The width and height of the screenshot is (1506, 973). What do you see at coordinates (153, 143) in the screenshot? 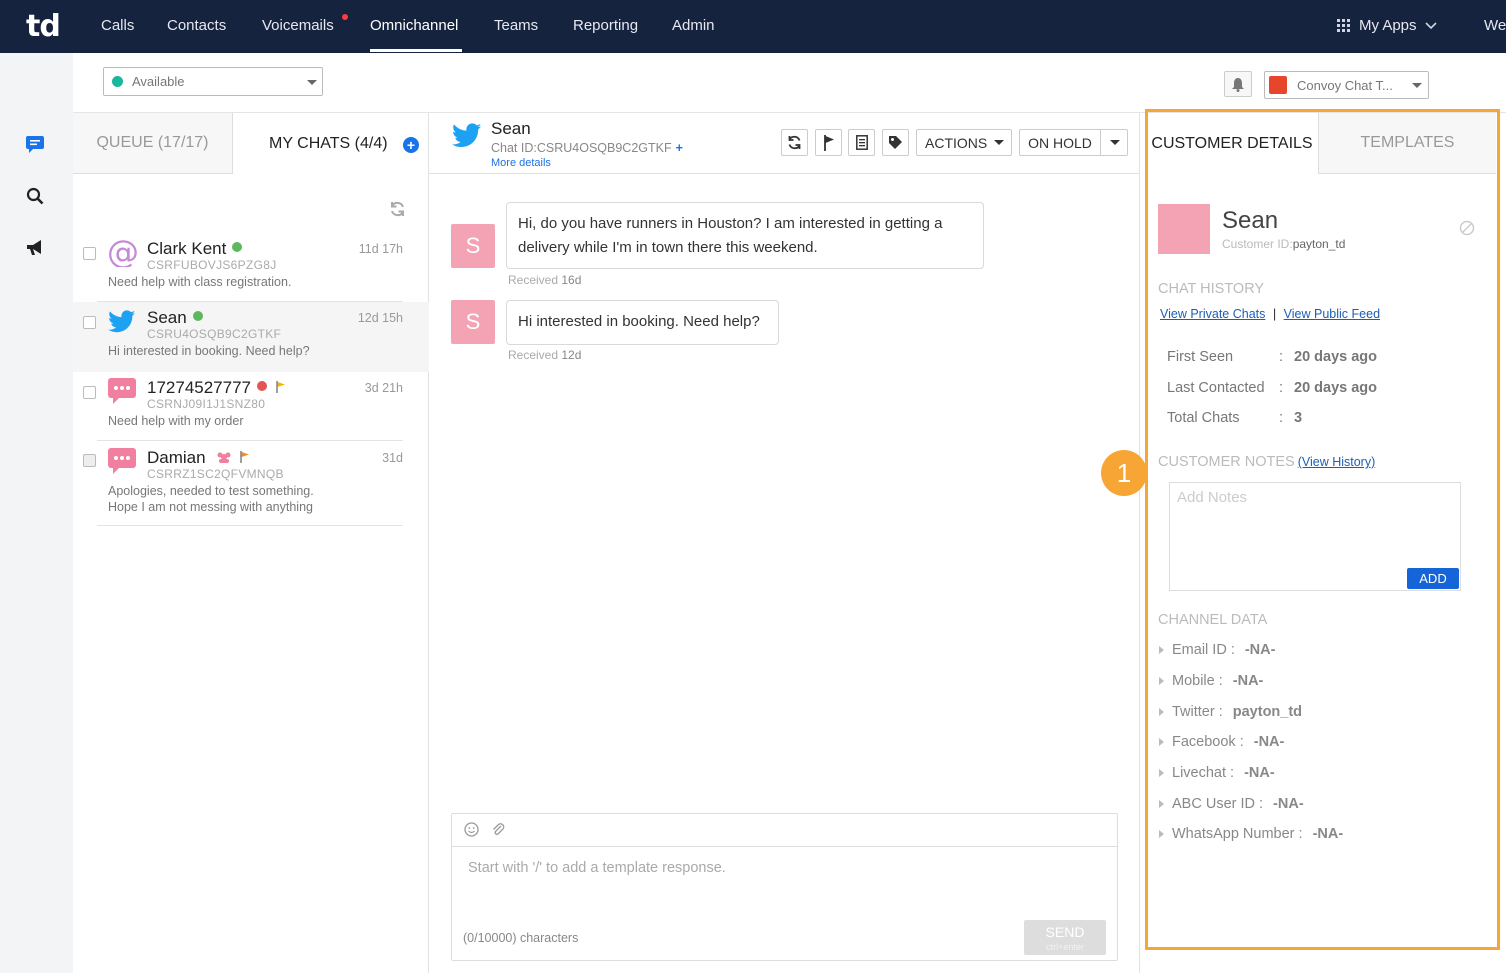
I see `tab-queue: QUEUE (17/17)` at bounding box center [153, 143].